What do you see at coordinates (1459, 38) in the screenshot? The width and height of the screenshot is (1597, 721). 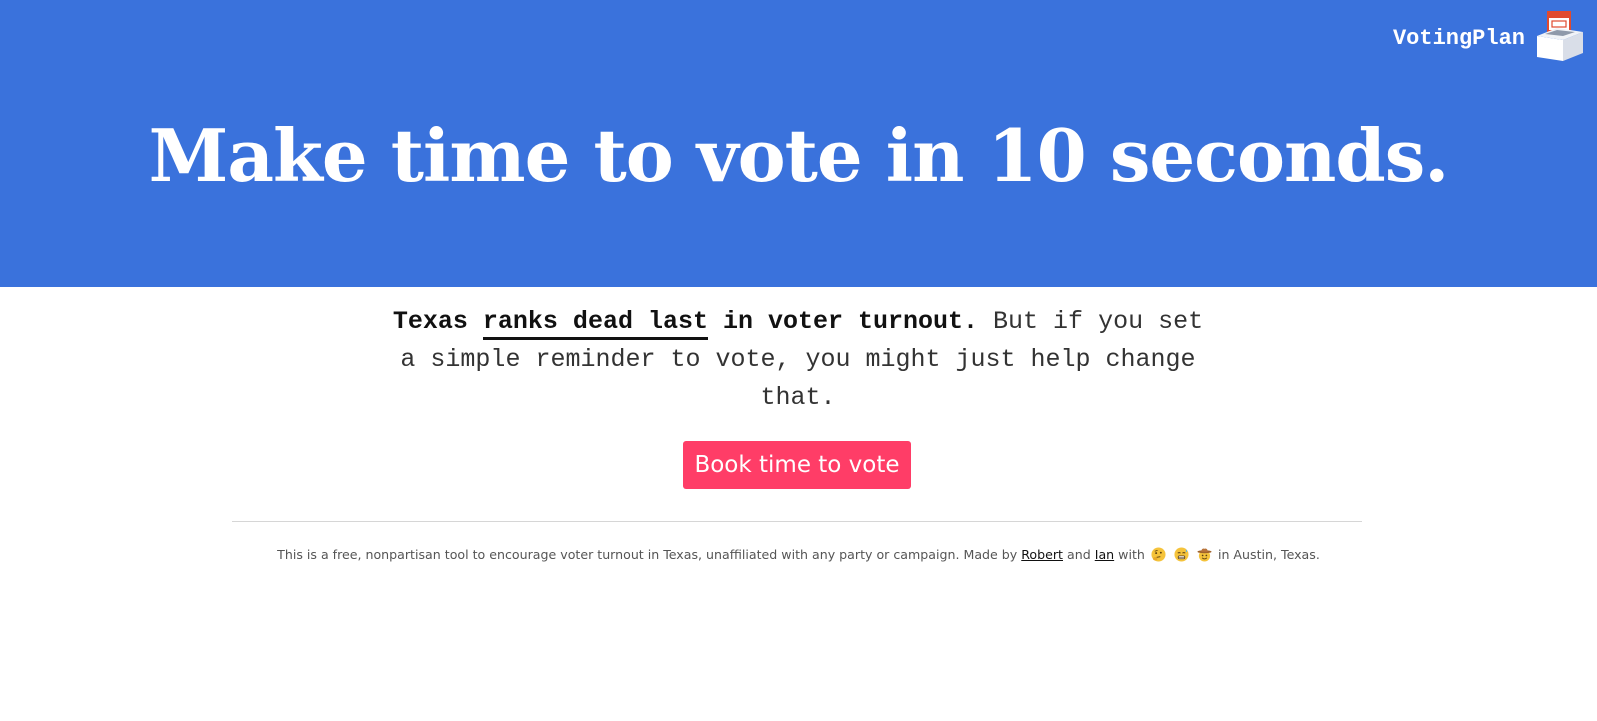 I see `brand-name: VotingPlan` at bounding box center [1459, 38].